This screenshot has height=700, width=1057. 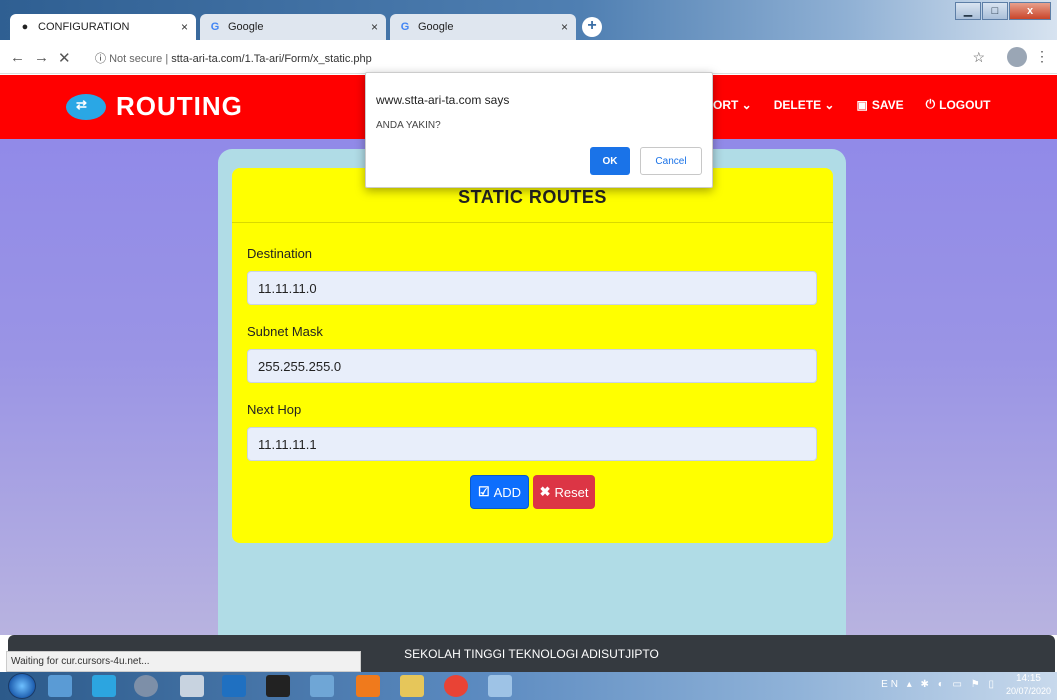 What do you see at coordinates (136, 59) in the screenshot?
I see `security-label: Not secure` at bounding box center [136, 59].